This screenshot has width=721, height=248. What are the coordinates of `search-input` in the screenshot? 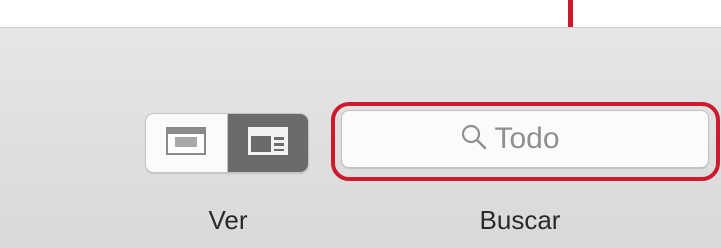 It's located at (542, 139).